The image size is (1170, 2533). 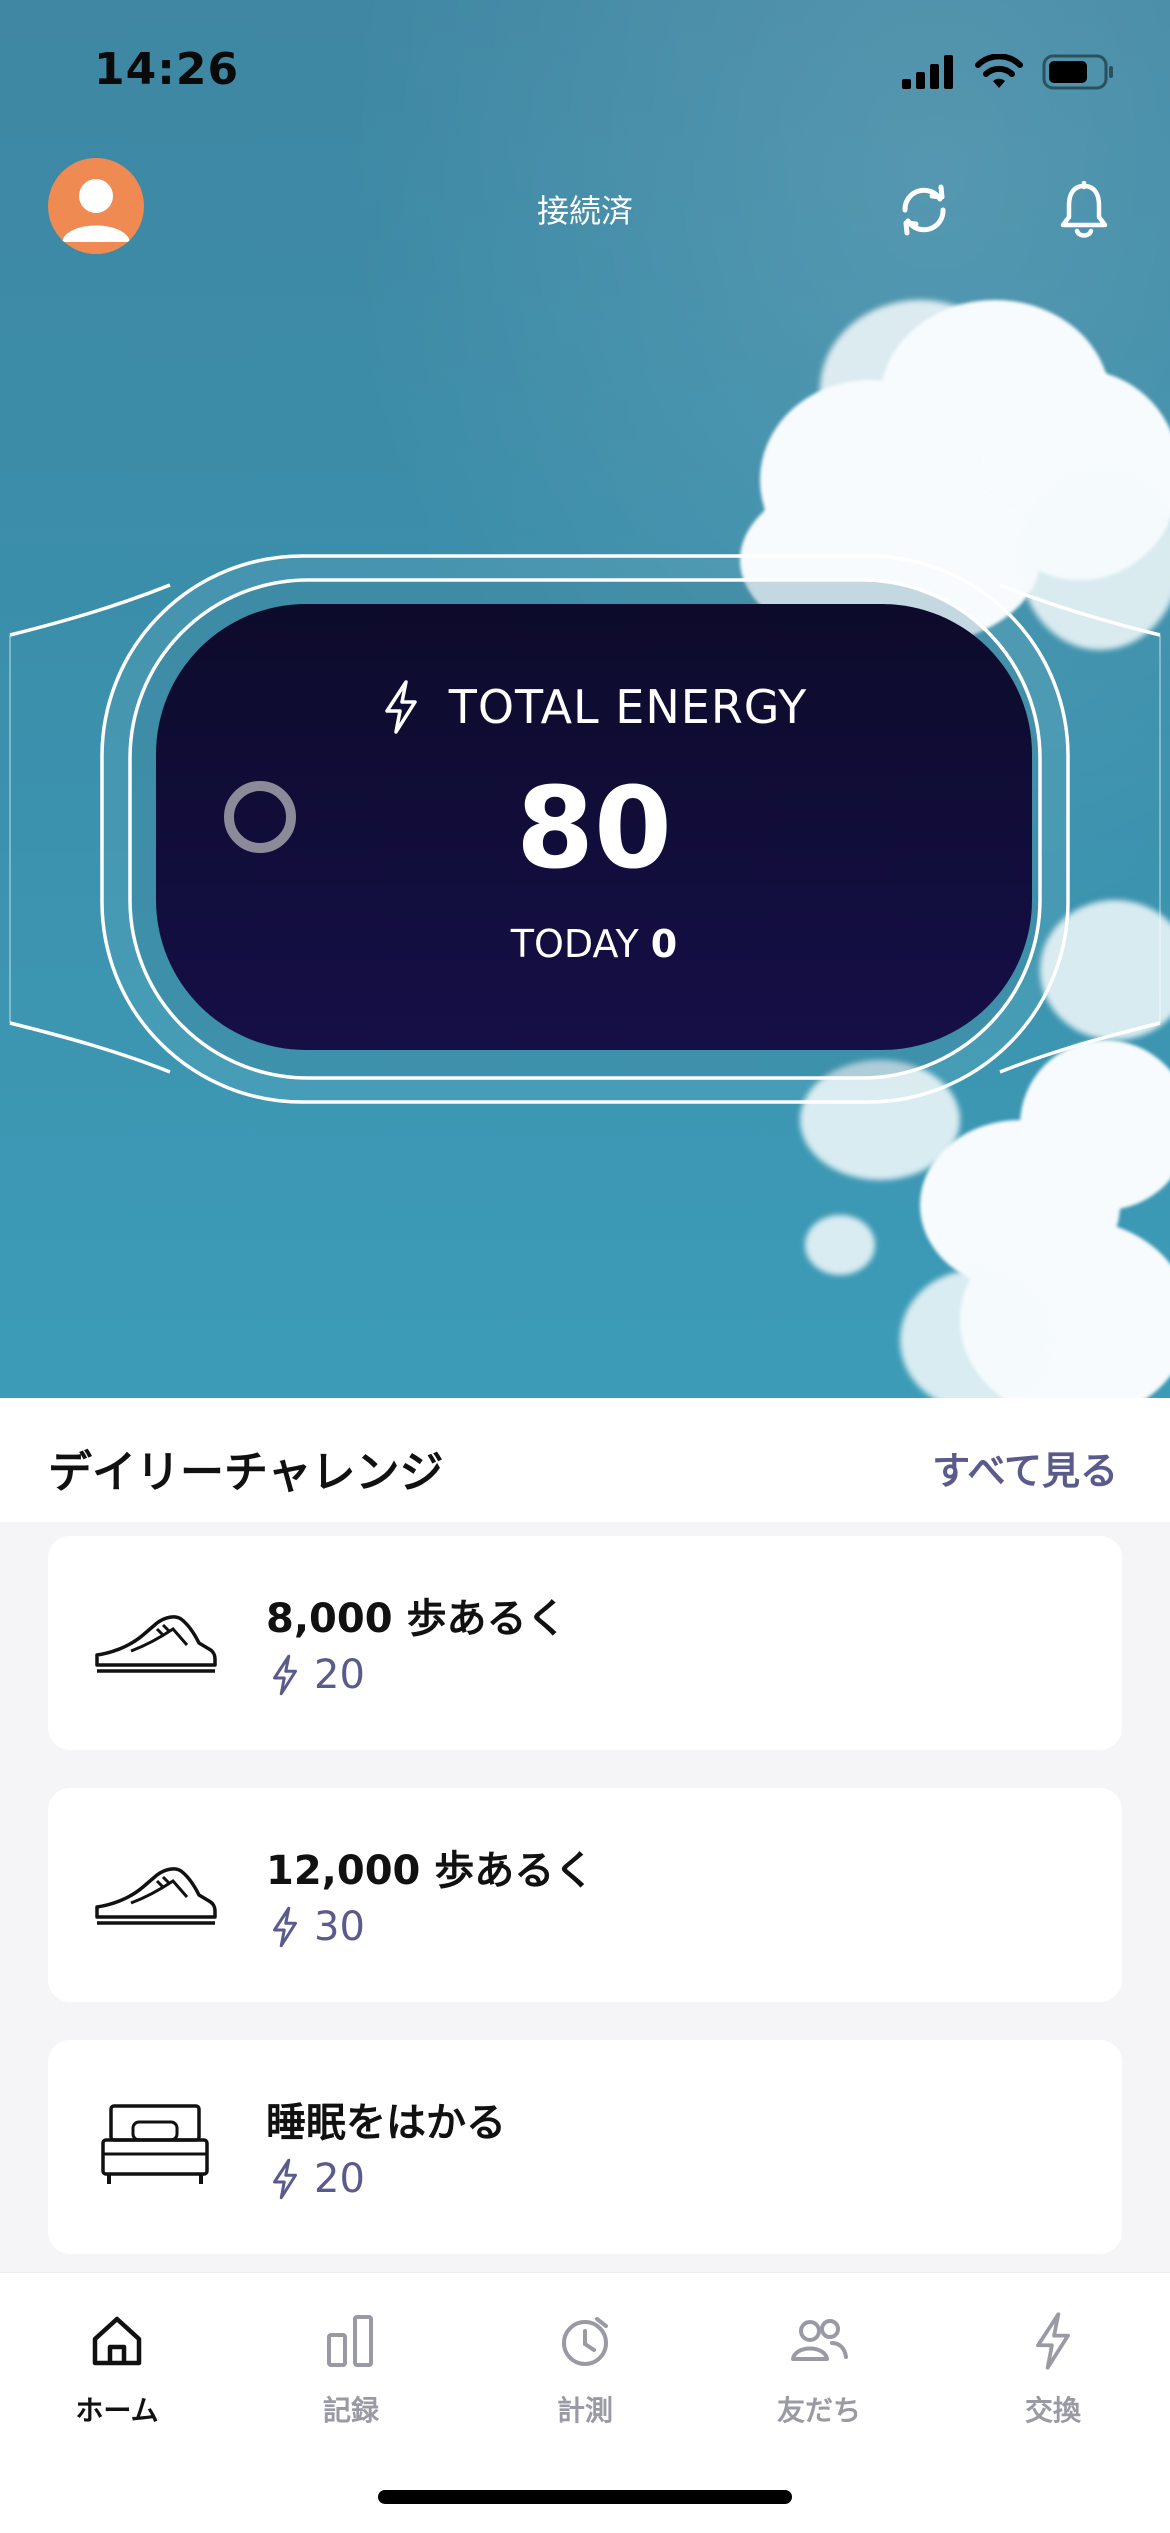 What do you see at coordinates (1025, 1467) in the screenshot?
I see `see-all-link: すべて見る` at bounding box center [1025, 1467].